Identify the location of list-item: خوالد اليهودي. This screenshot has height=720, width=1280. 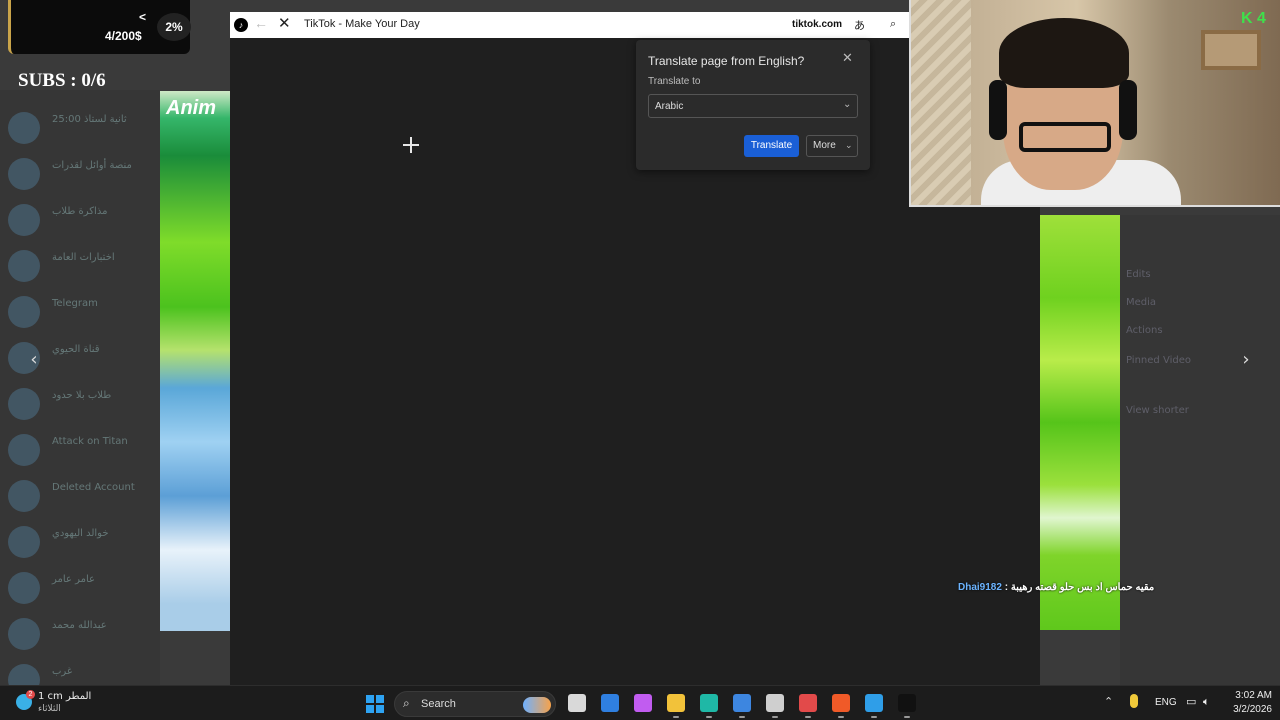
(83, 542).